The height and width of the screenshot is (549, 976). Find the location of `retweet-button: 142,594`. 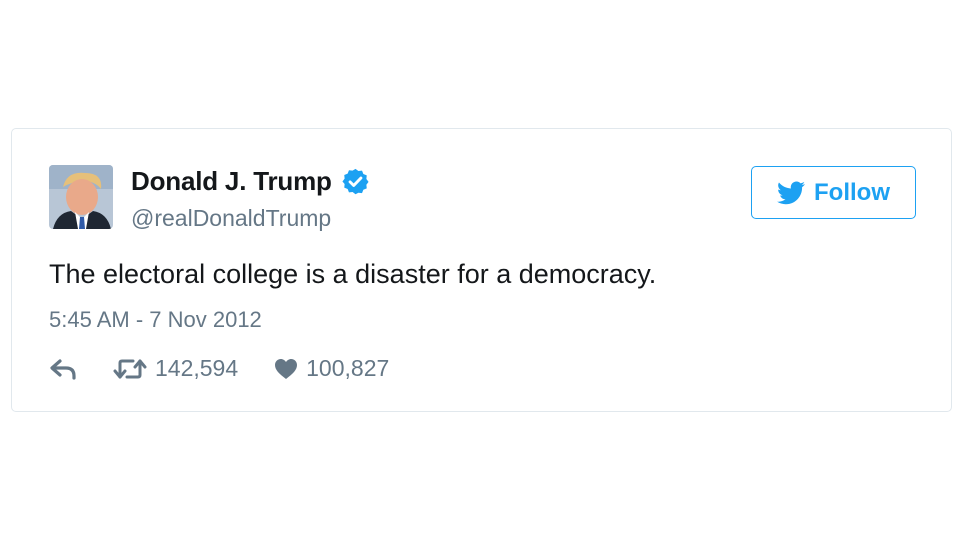

retweet-button: 142,594 is located at coordinates (175, 368).